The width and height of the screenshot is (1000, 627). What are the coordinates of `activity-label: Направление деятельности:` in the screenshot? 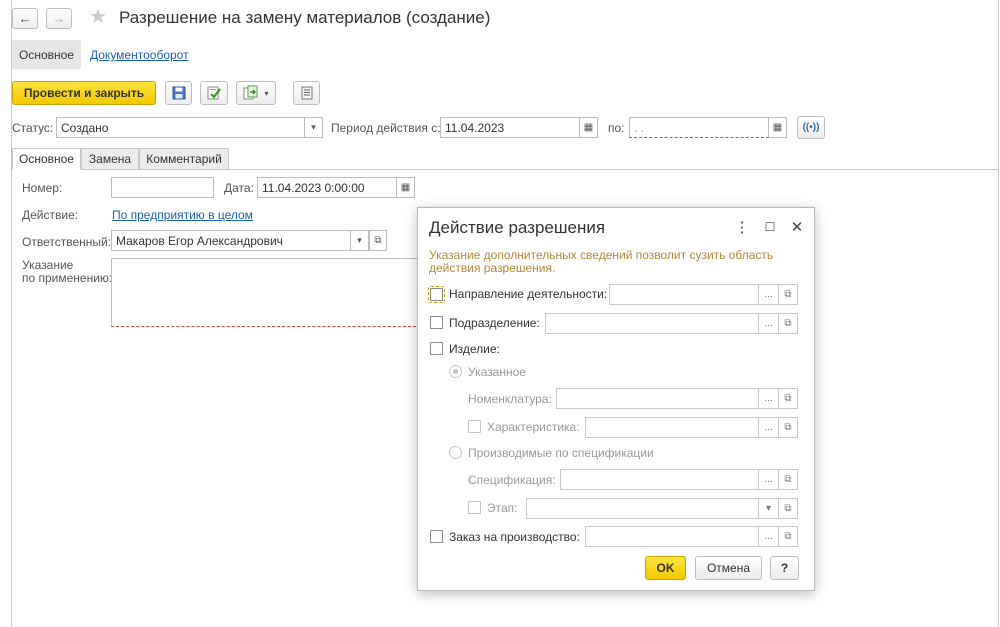 It's located at (528, 294).